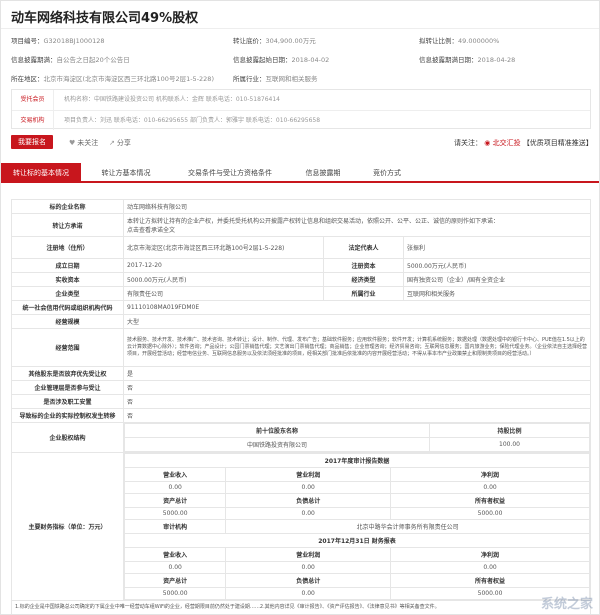 This screenshot has height=615, width=600. What do you see at coordinates (301, 206) in the screenshot?
I see `table-row: 标的企业名称 动车网络科技有限公司` at bounding box center [301, 206].